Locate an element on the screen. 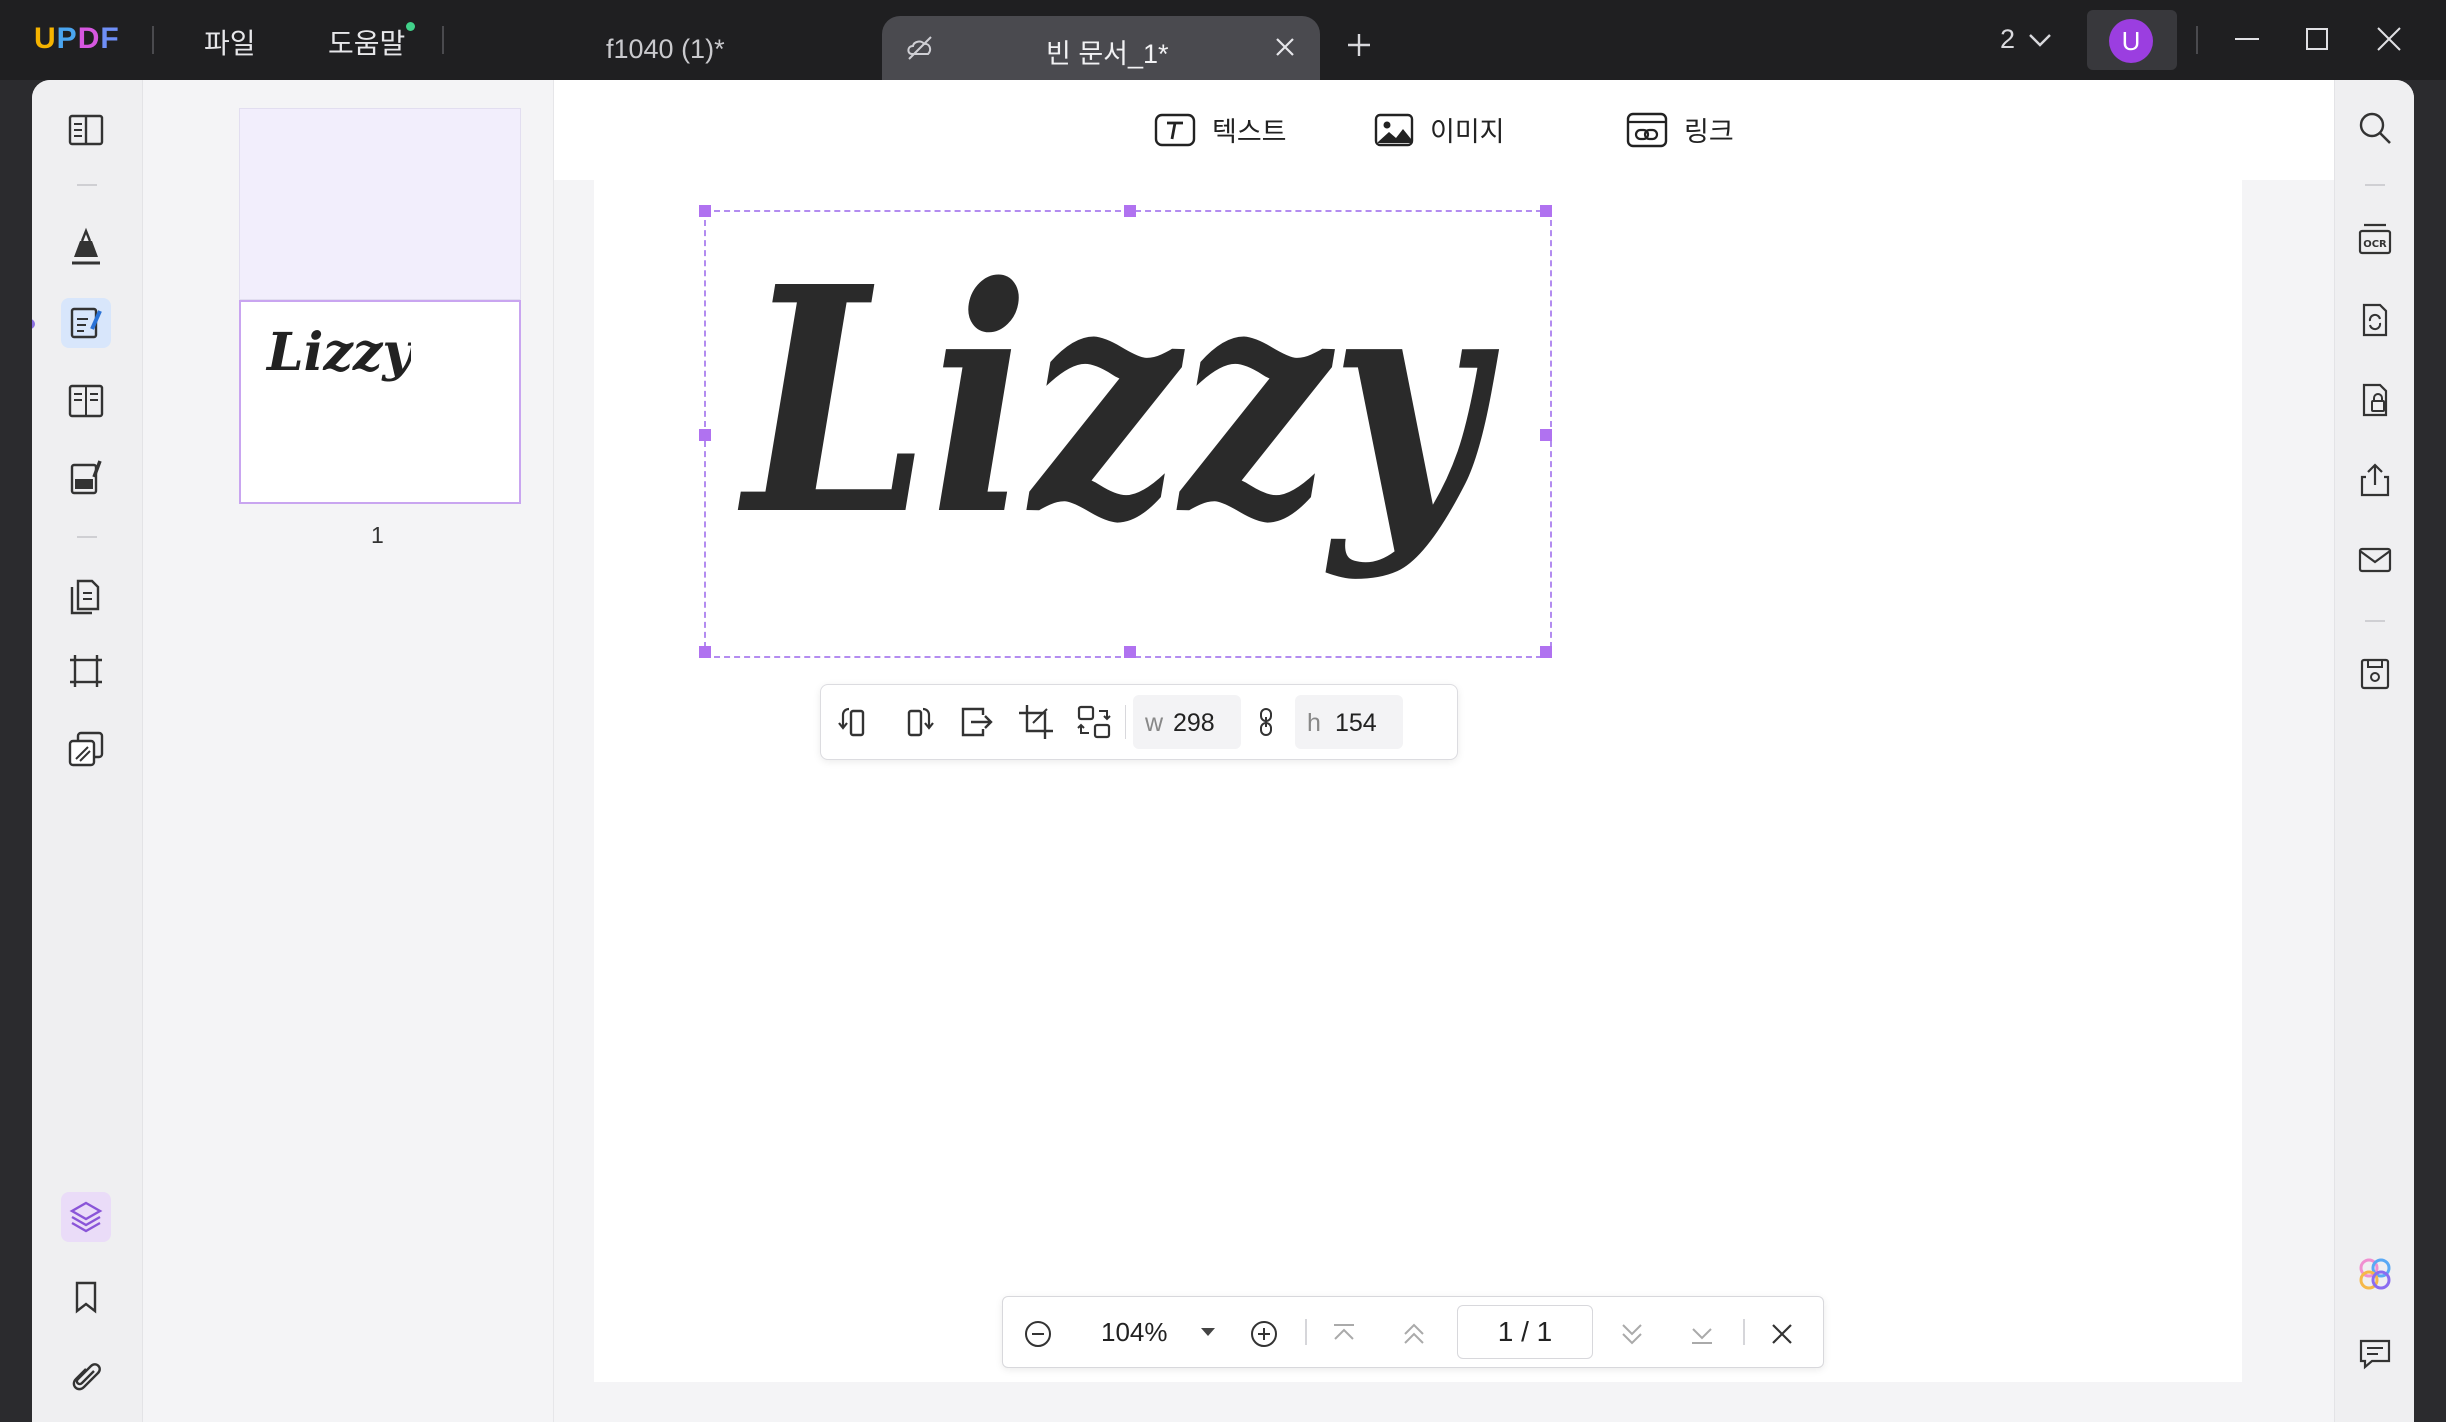 Image resolution: width=2446 pixels, height=1422 pixels. tab-label: f1040 (1)* is located at coordinates (665, 49).